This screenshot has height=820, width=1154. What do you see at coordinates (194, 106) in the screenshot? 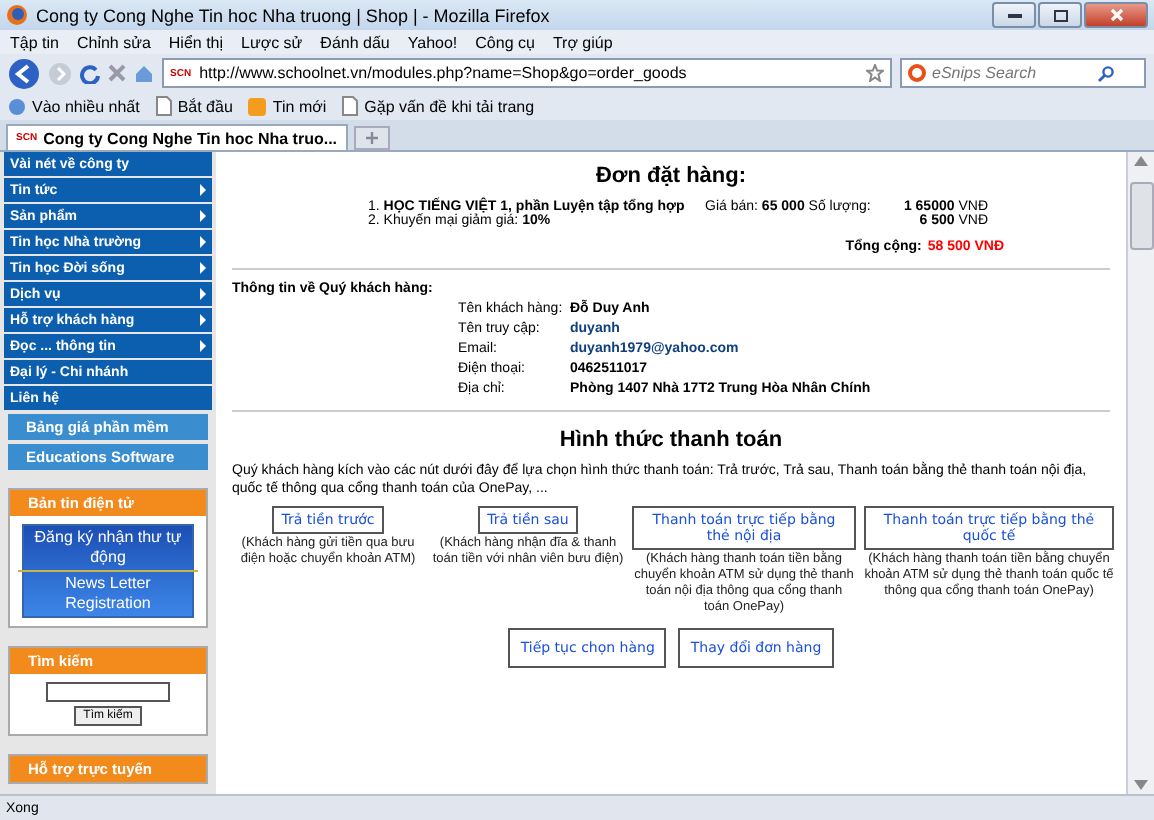
I see `bookmark-link: Bắt đầu` at bounding box center [194, 106].